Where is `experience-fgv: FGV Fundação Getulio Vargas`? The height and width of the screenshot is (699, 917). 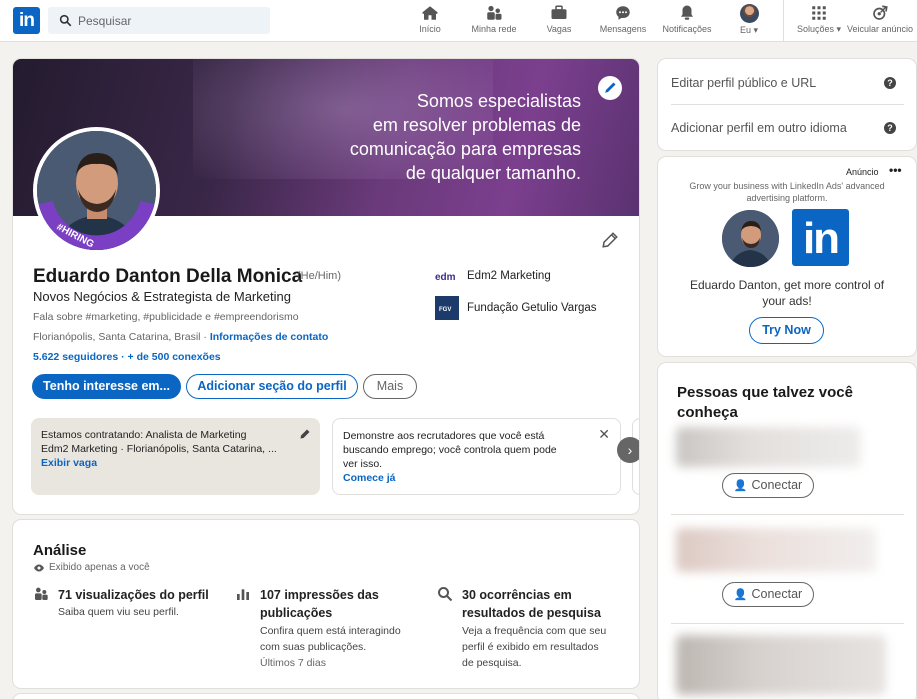 experience-fgv: FGV Fundação Getulio Vargas is located at coordinates (516, 308).